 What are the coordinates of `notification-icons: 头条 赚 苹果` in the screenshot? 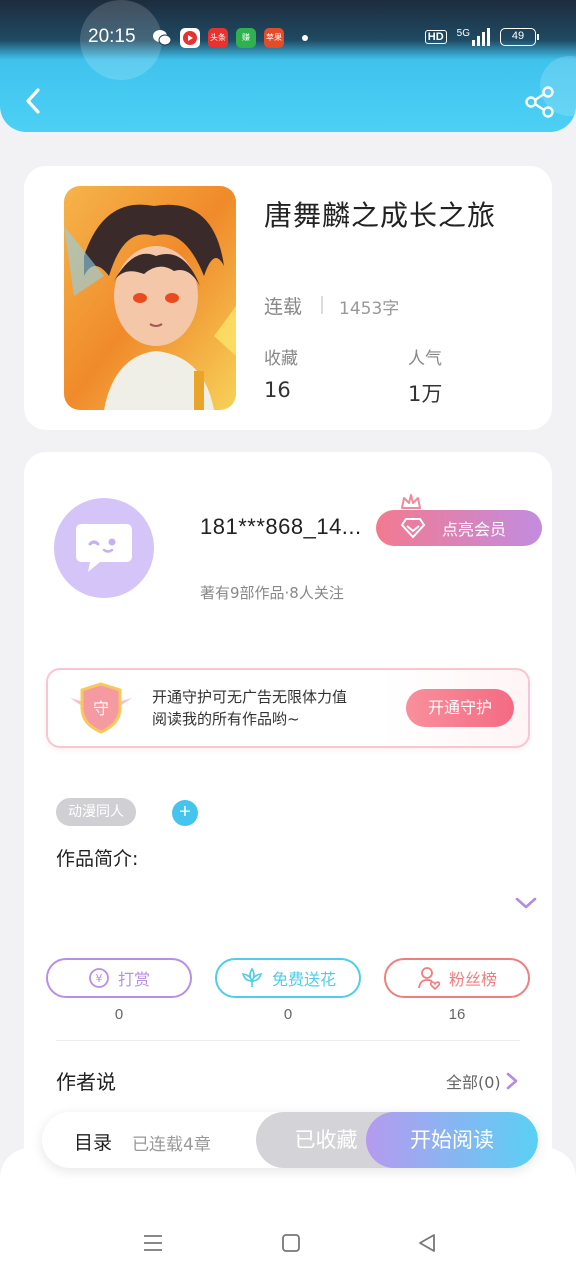 It's located at (230, 38).